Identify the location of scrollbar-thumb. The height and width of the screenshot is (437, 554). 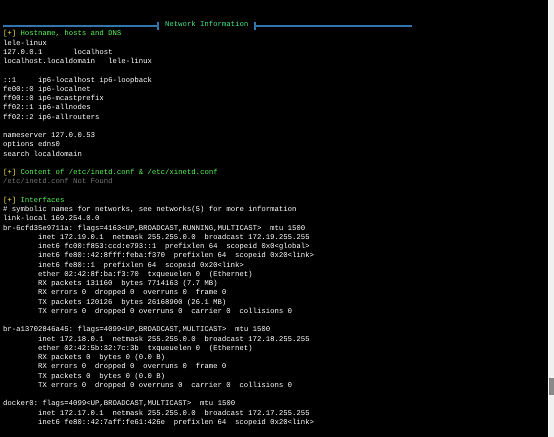
(551, 386).